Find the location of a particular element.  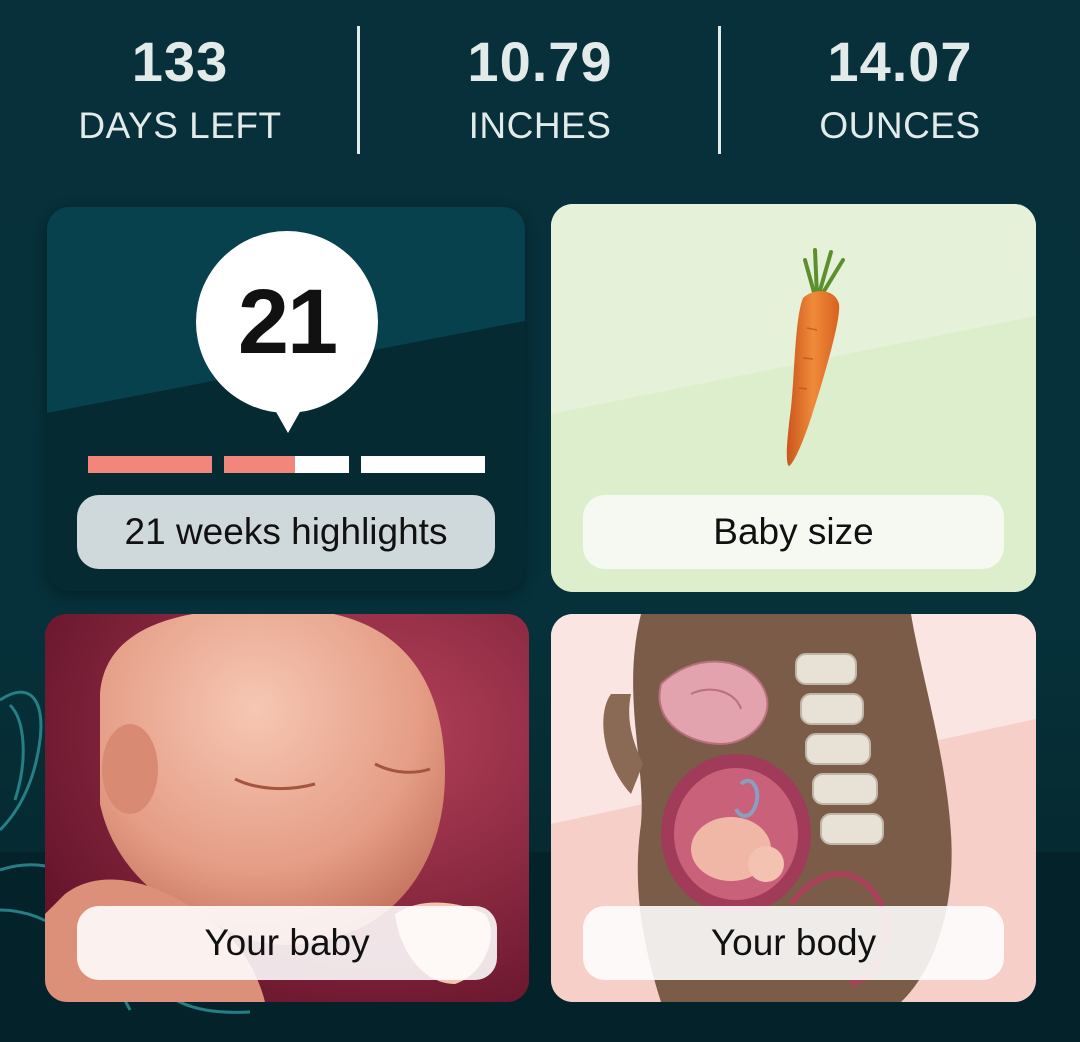

stat-weight: 14.07 OUNCES is located at coordinates (900, 90).